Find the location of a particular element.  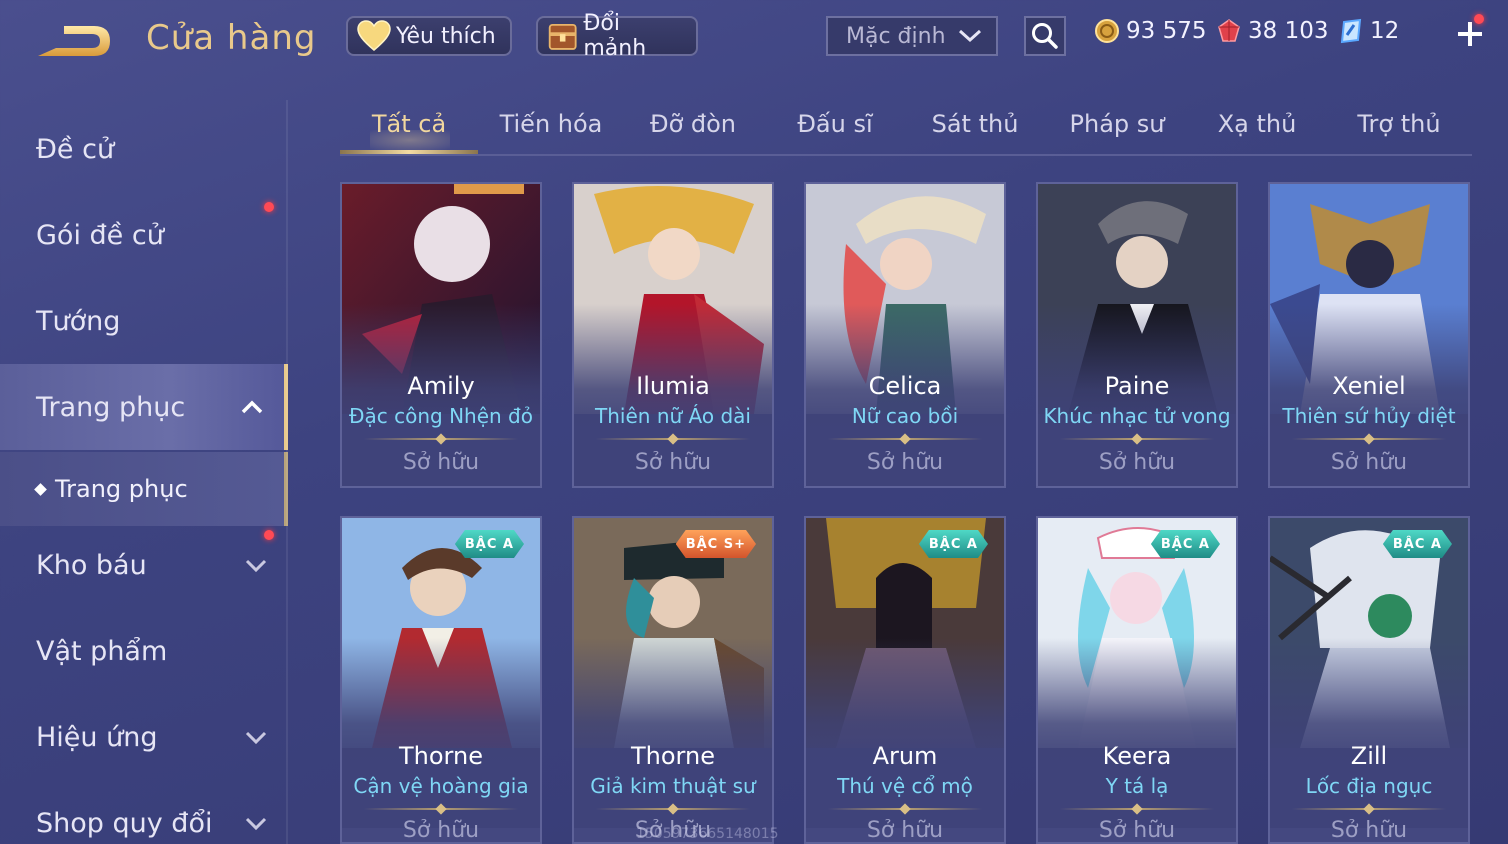

sidebar-item-recommended: Đề cử is located at coordinates (144, 149).